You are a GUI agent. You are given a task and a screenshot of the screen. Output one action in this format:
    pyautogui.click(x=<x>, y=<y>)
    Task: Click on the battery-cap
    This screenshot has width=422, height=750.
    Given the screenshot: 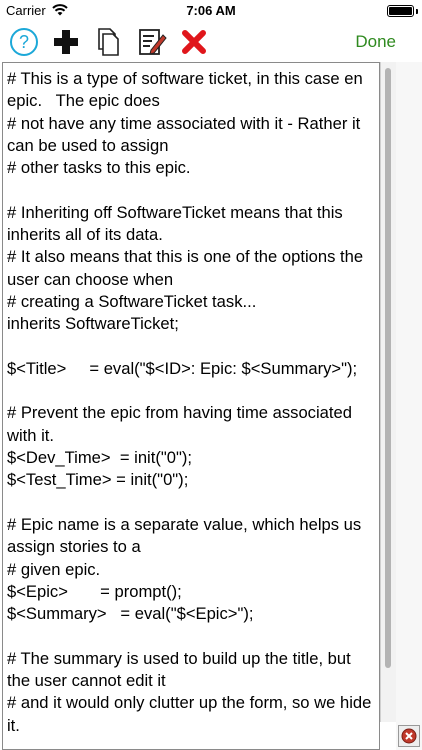 What is the action you would take?
    pyautogui.click(x=417, y=11)
    